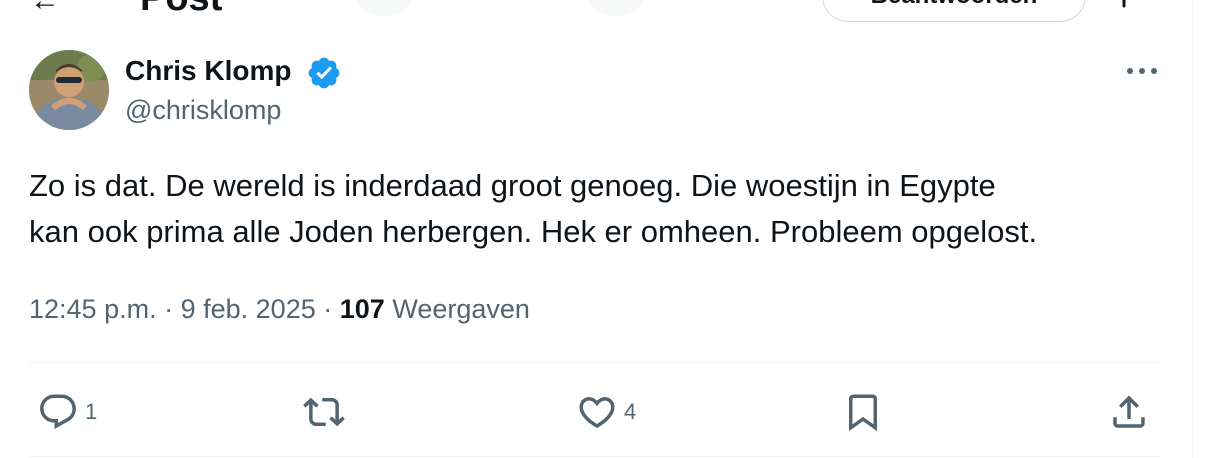  Describe the element at coordinates (1192, 229) in the screenshot. I see `column-border` at that location.